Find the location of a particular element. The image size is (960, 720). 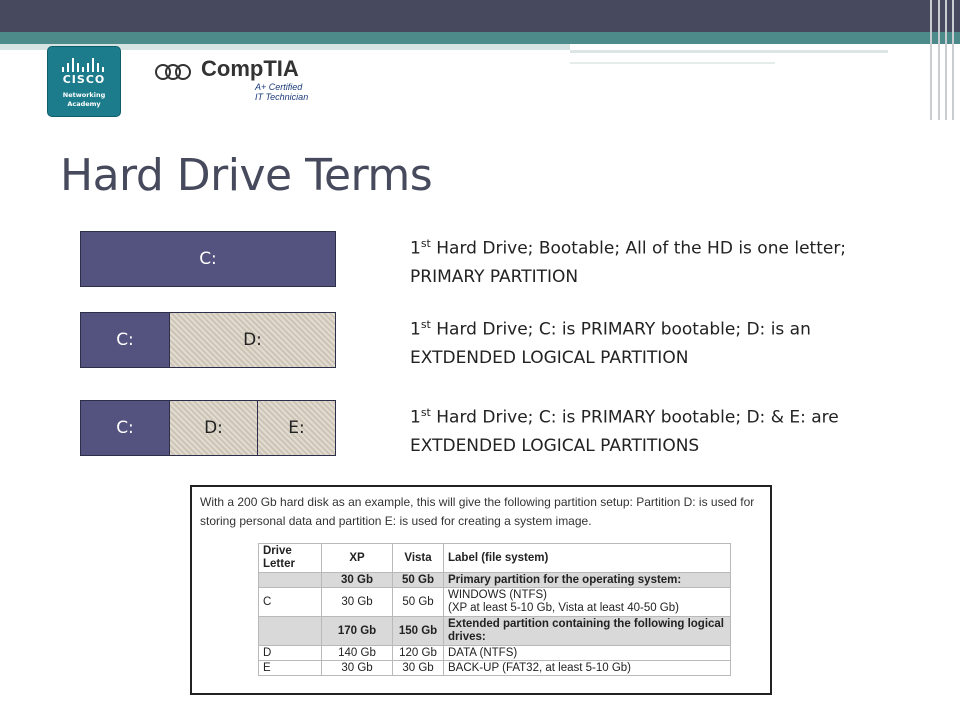

comptia-word: CompTIA is located at coordinates (250, 68).